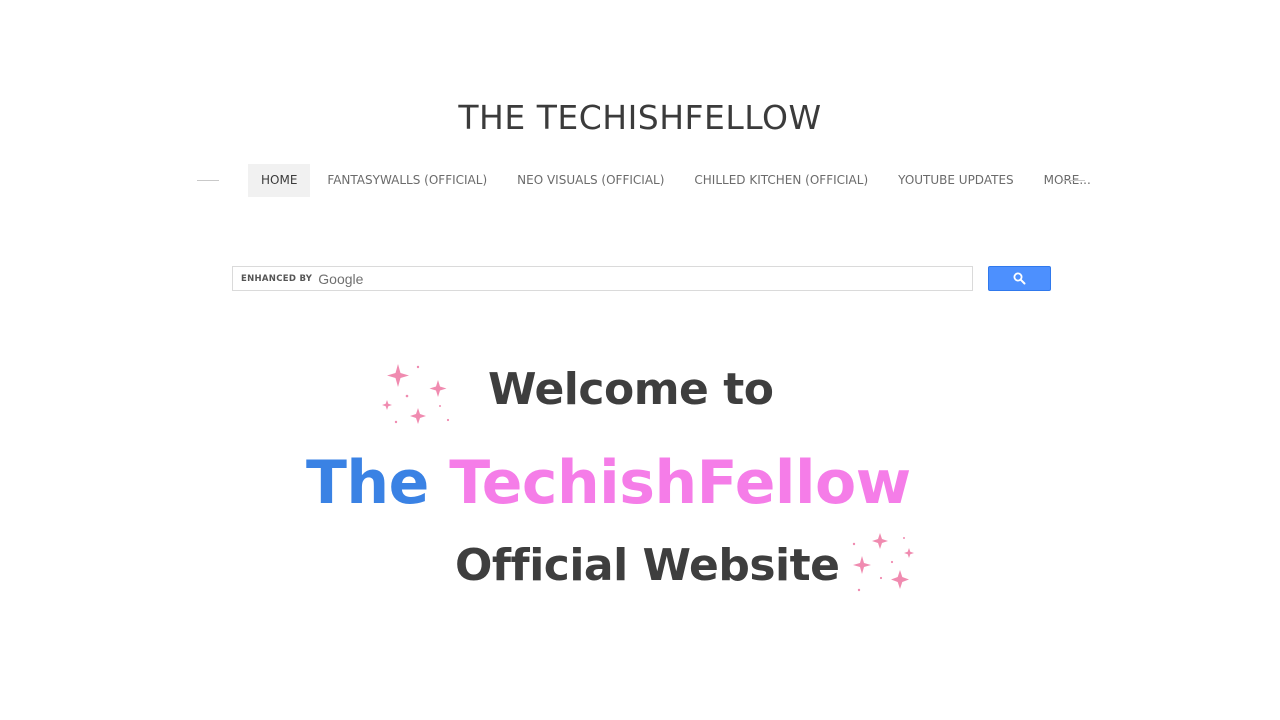 The height and width of the screenshot is (720, 1280). I want to click on nav-item-neo-visuals: NEO VISUALS (OFFICIAL), so click(590, 180).